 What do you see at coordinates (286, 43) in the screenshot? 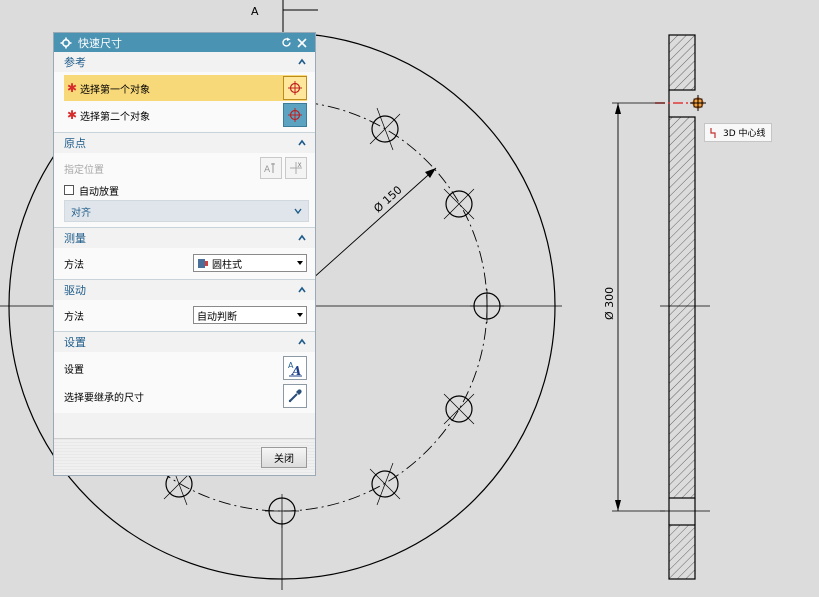
I see `reset-icon` at bounding box center [286, 43].